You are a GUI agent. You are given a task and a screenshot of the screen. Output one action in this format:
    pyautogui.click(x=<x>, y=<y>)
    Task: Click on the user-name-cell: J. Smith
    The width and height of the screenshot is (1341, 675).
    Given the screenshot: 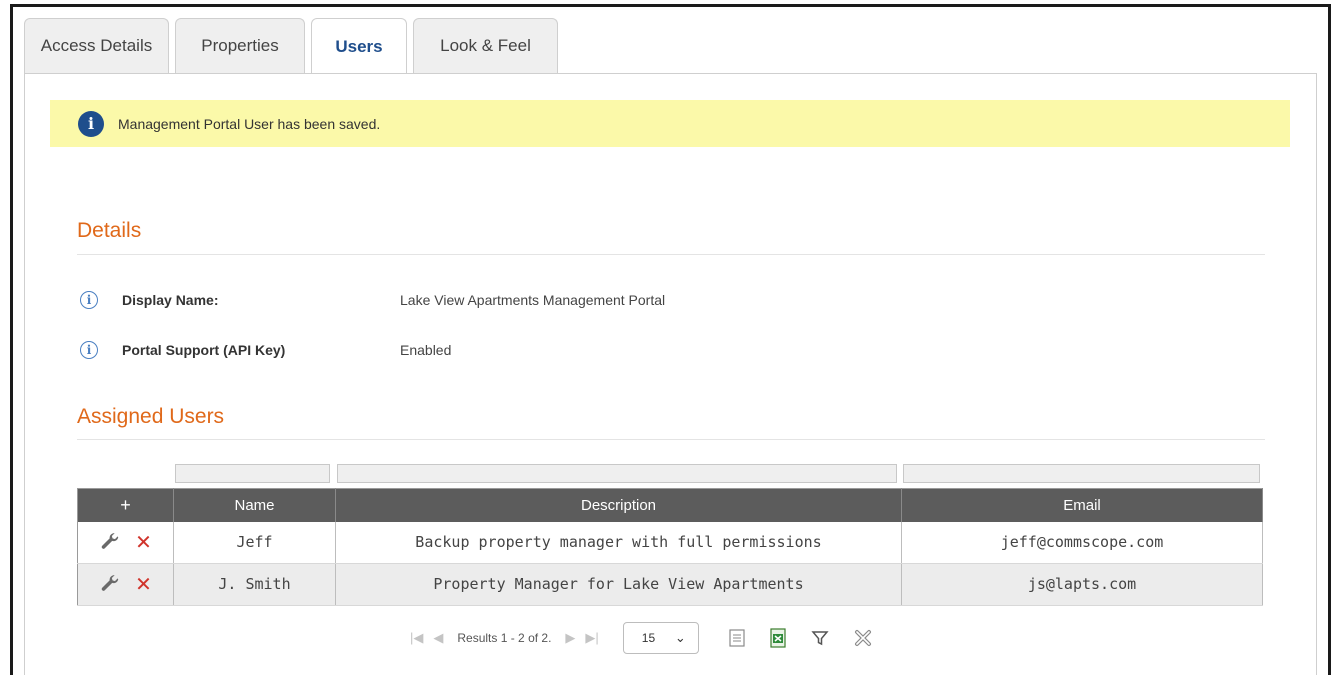 What is the action you would take?
    pyautogui.click(x=254, y=584)
    